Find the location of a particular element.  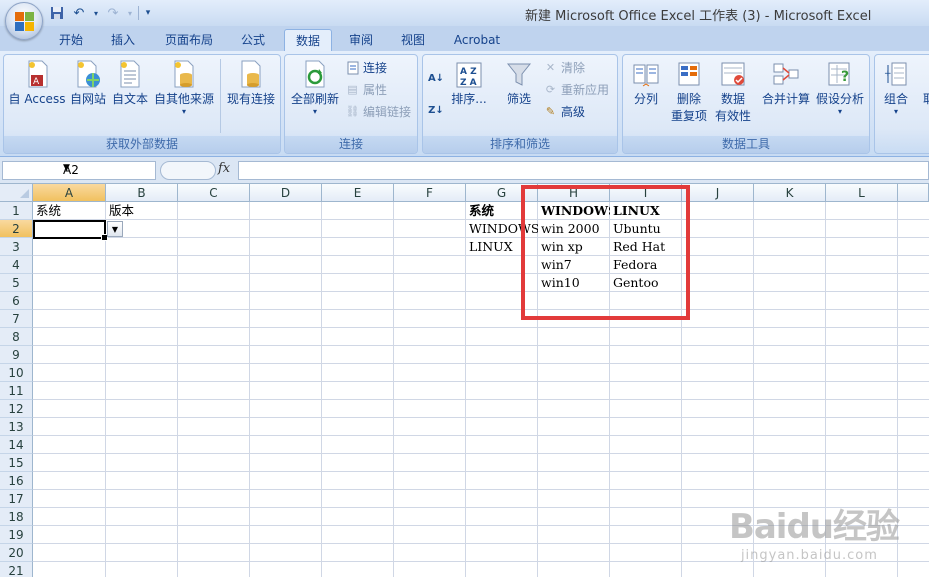

row-header-18: 18 is located at coordinates (16, 517).